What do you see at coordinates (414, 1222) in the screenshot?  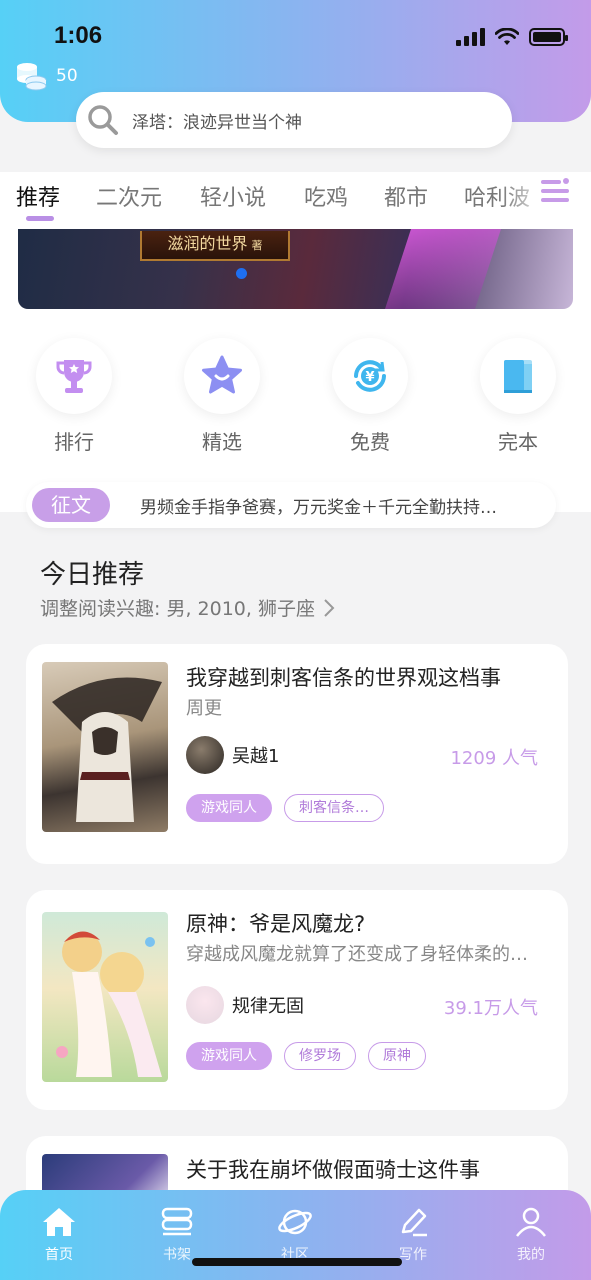 I see `pen-icon` at bounding box center [414, 1222].